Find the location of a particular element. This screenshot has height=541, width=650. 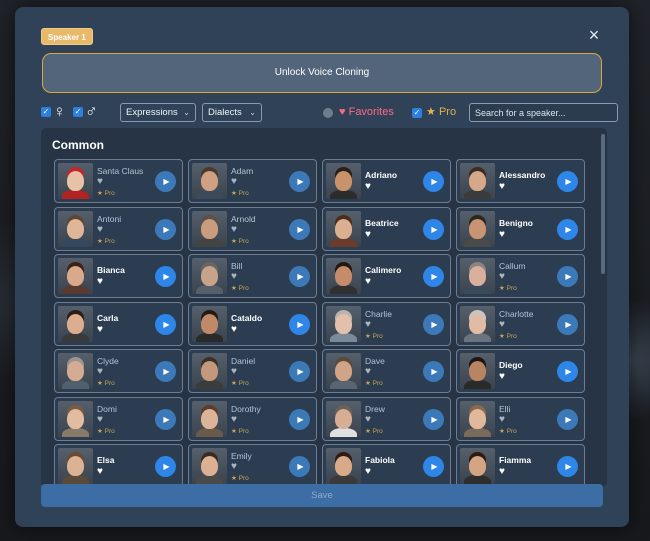

speaker-card: Bill ♥ ★ Pro ▶ is located at coordinates (252, 276).